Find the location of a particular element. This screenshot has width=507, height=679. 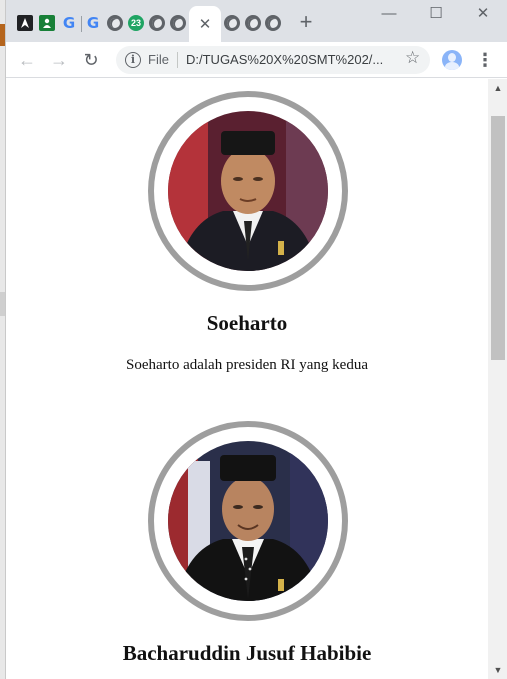

contacts-icon is located at coordinates (47, 23).